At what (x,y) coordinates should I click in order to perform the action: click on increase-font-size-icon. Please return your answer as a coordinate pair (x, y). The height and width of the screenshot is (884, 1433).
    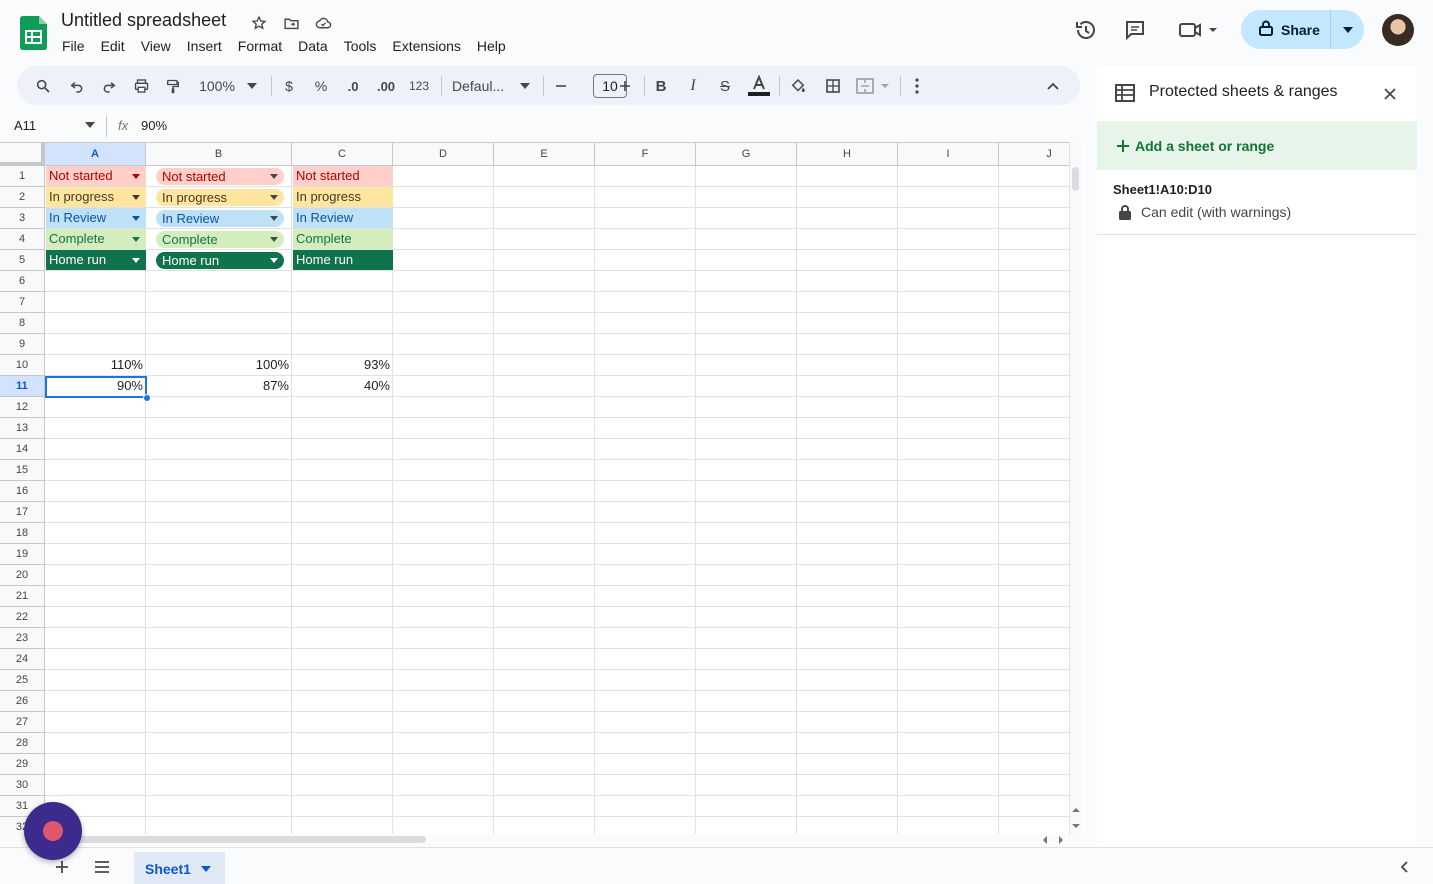
    Looking at the image, I should click on (625, 86).